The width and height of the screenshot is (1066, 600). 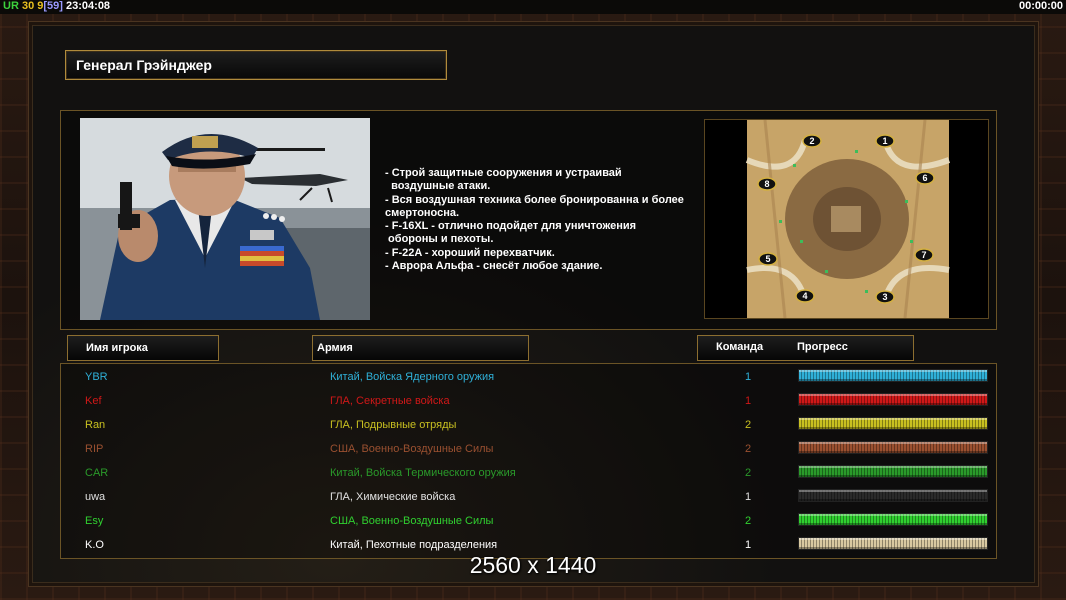 What do you see at coordinates (393, 497) in the screenshot?
I see `player-army: ГЛА, Химические войска` at bounding box center [393, 497].